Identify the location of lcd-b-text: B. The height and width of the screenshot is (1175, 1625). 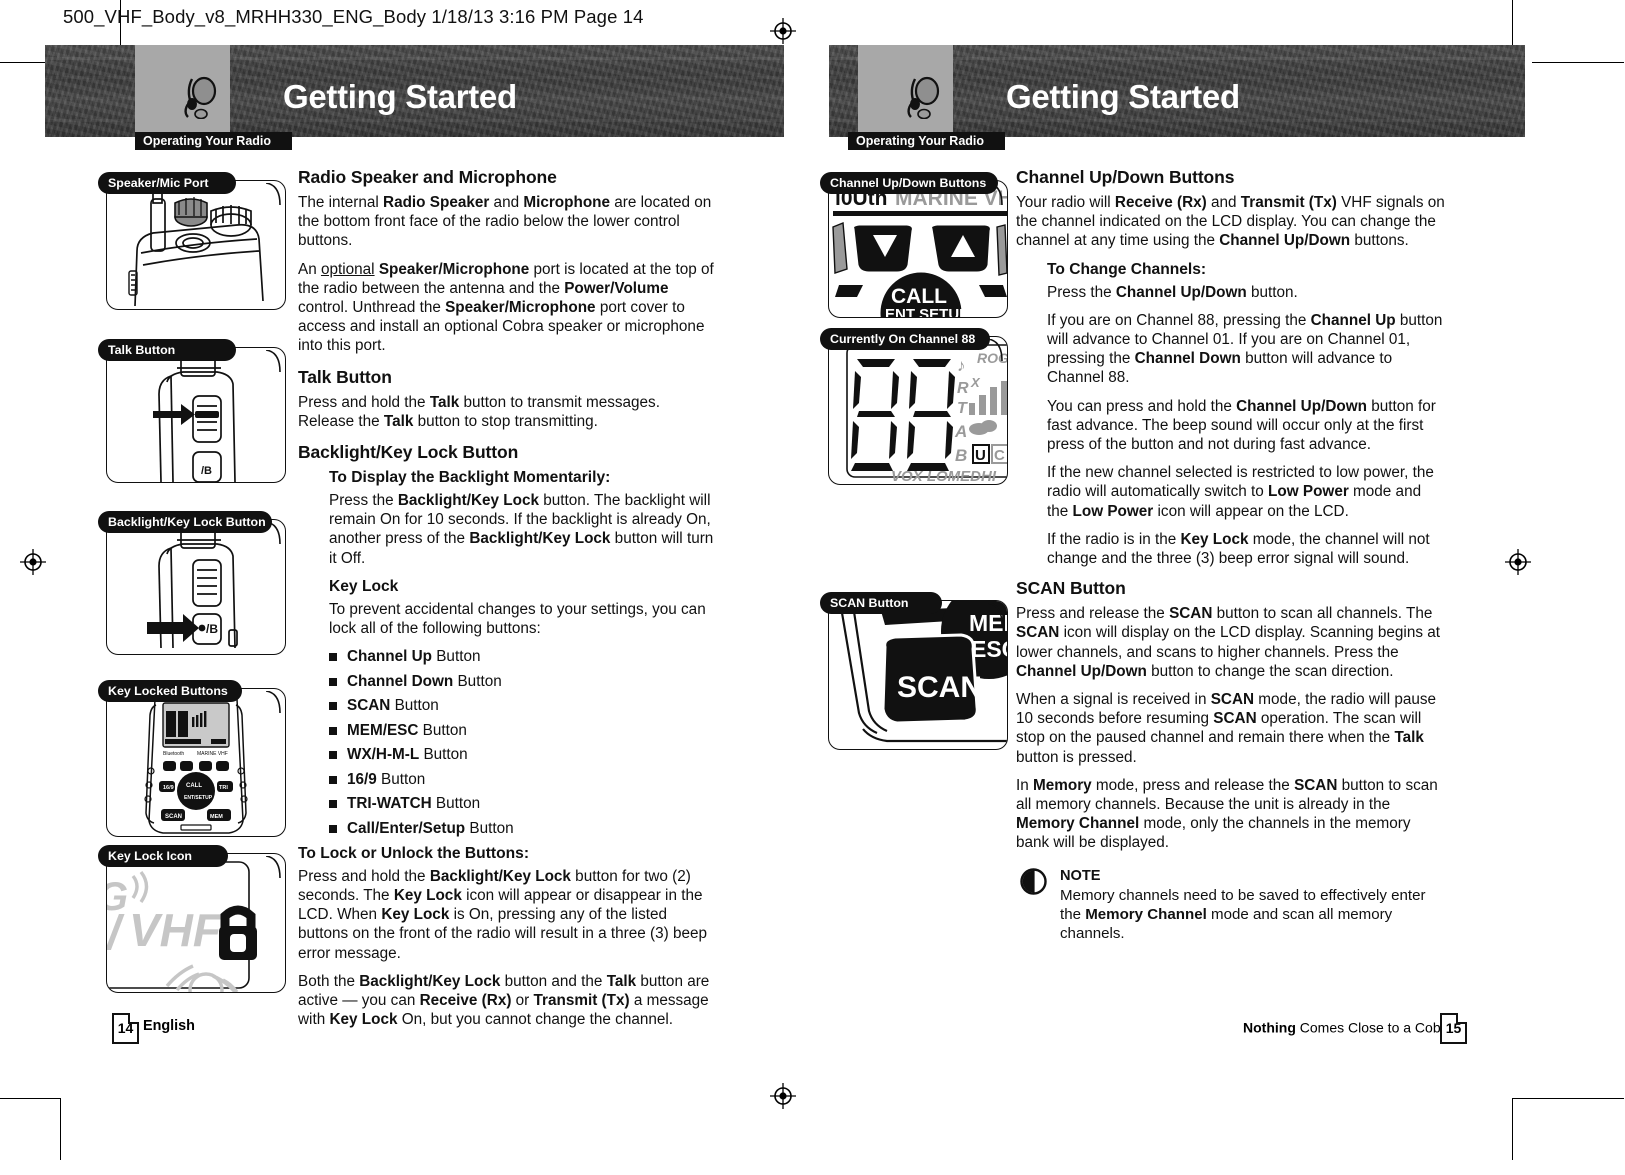
(961, 455).